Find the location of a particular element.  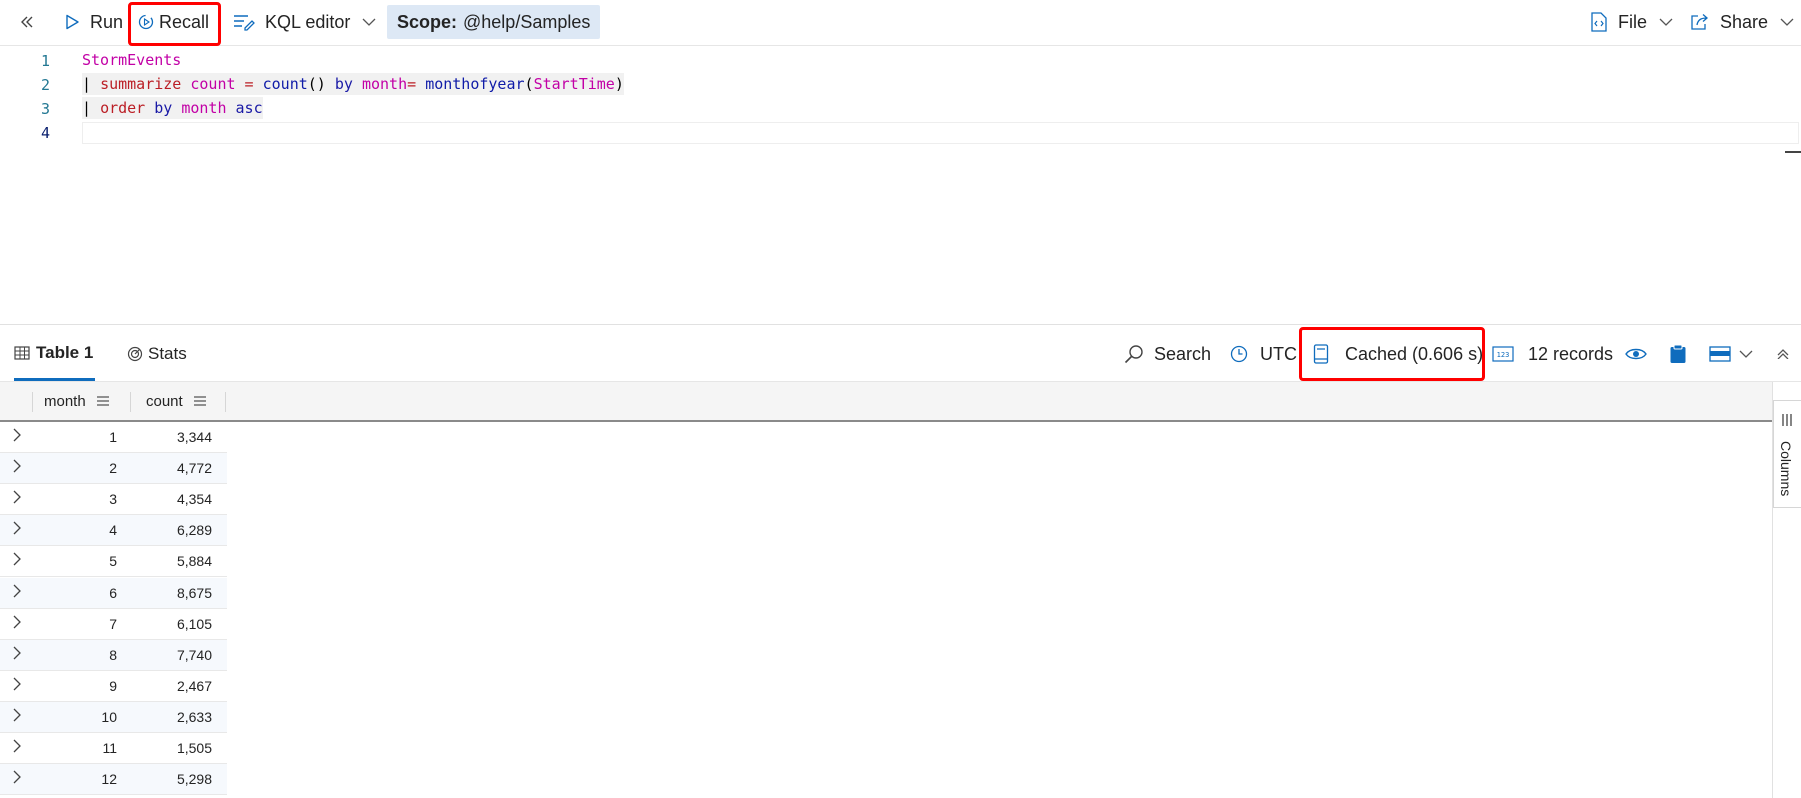

code-line-3: | order by month asc is located at coordinates (172, 108).